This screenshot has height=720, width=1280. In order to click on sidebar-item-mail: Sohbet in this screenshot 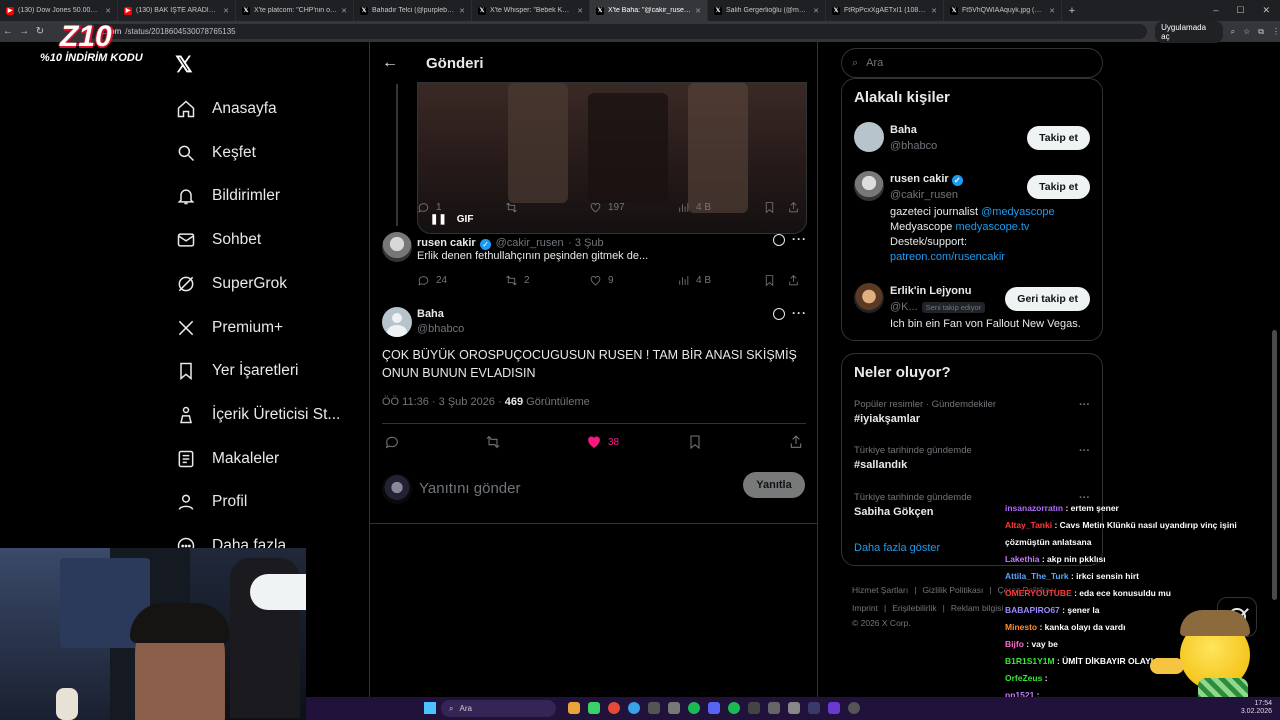, I will do `click(218, 240)`.